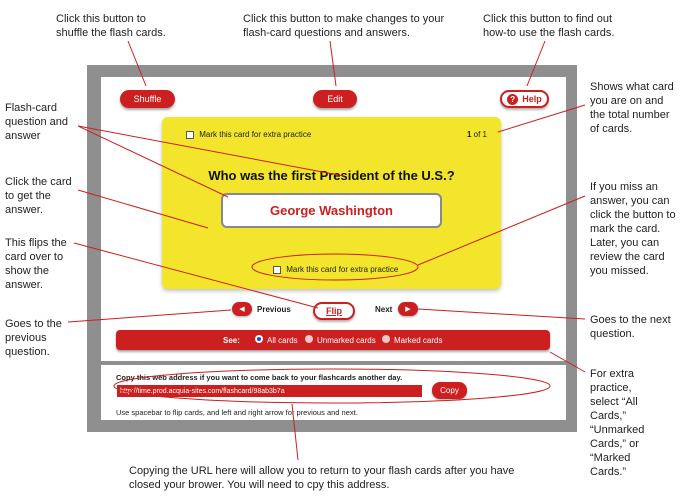  I want to click on callout-click-card, so click(143, 209).